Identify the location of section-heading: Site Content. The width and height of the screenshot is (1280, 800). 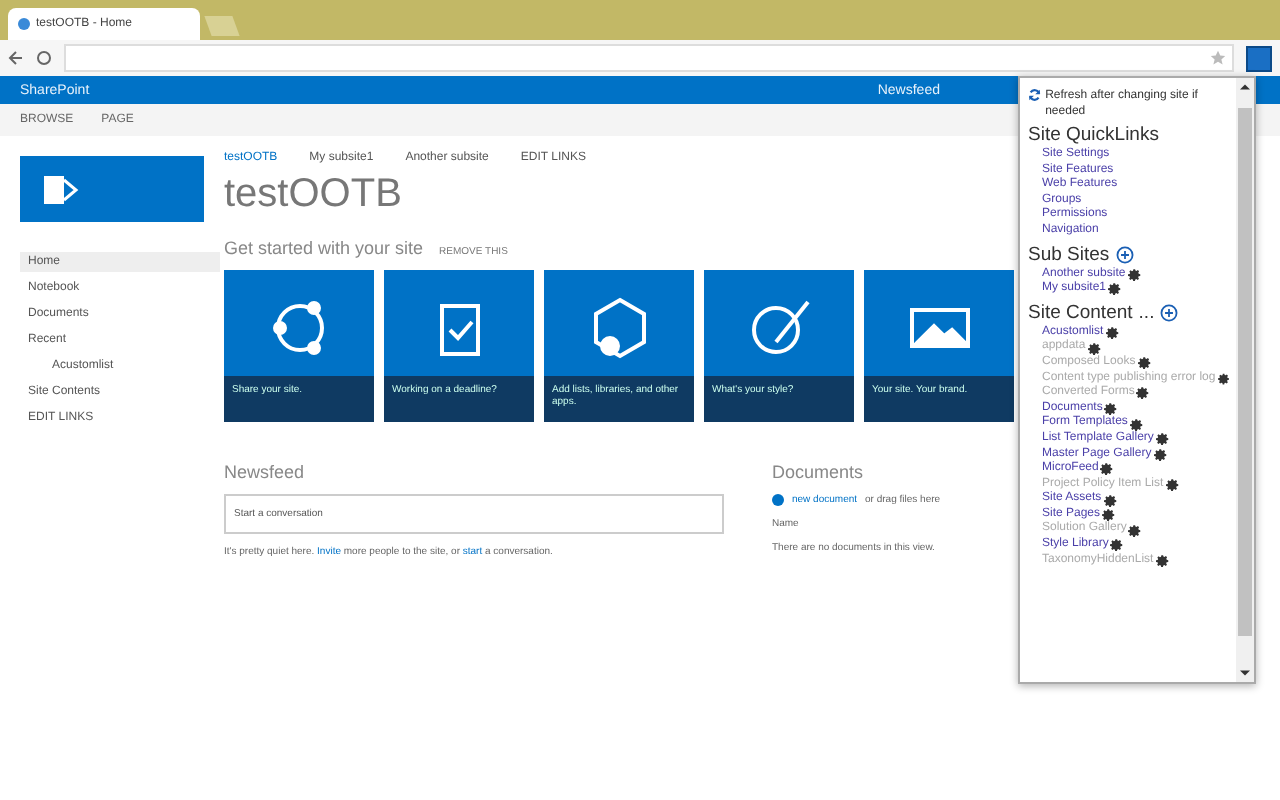
(1080, 312).